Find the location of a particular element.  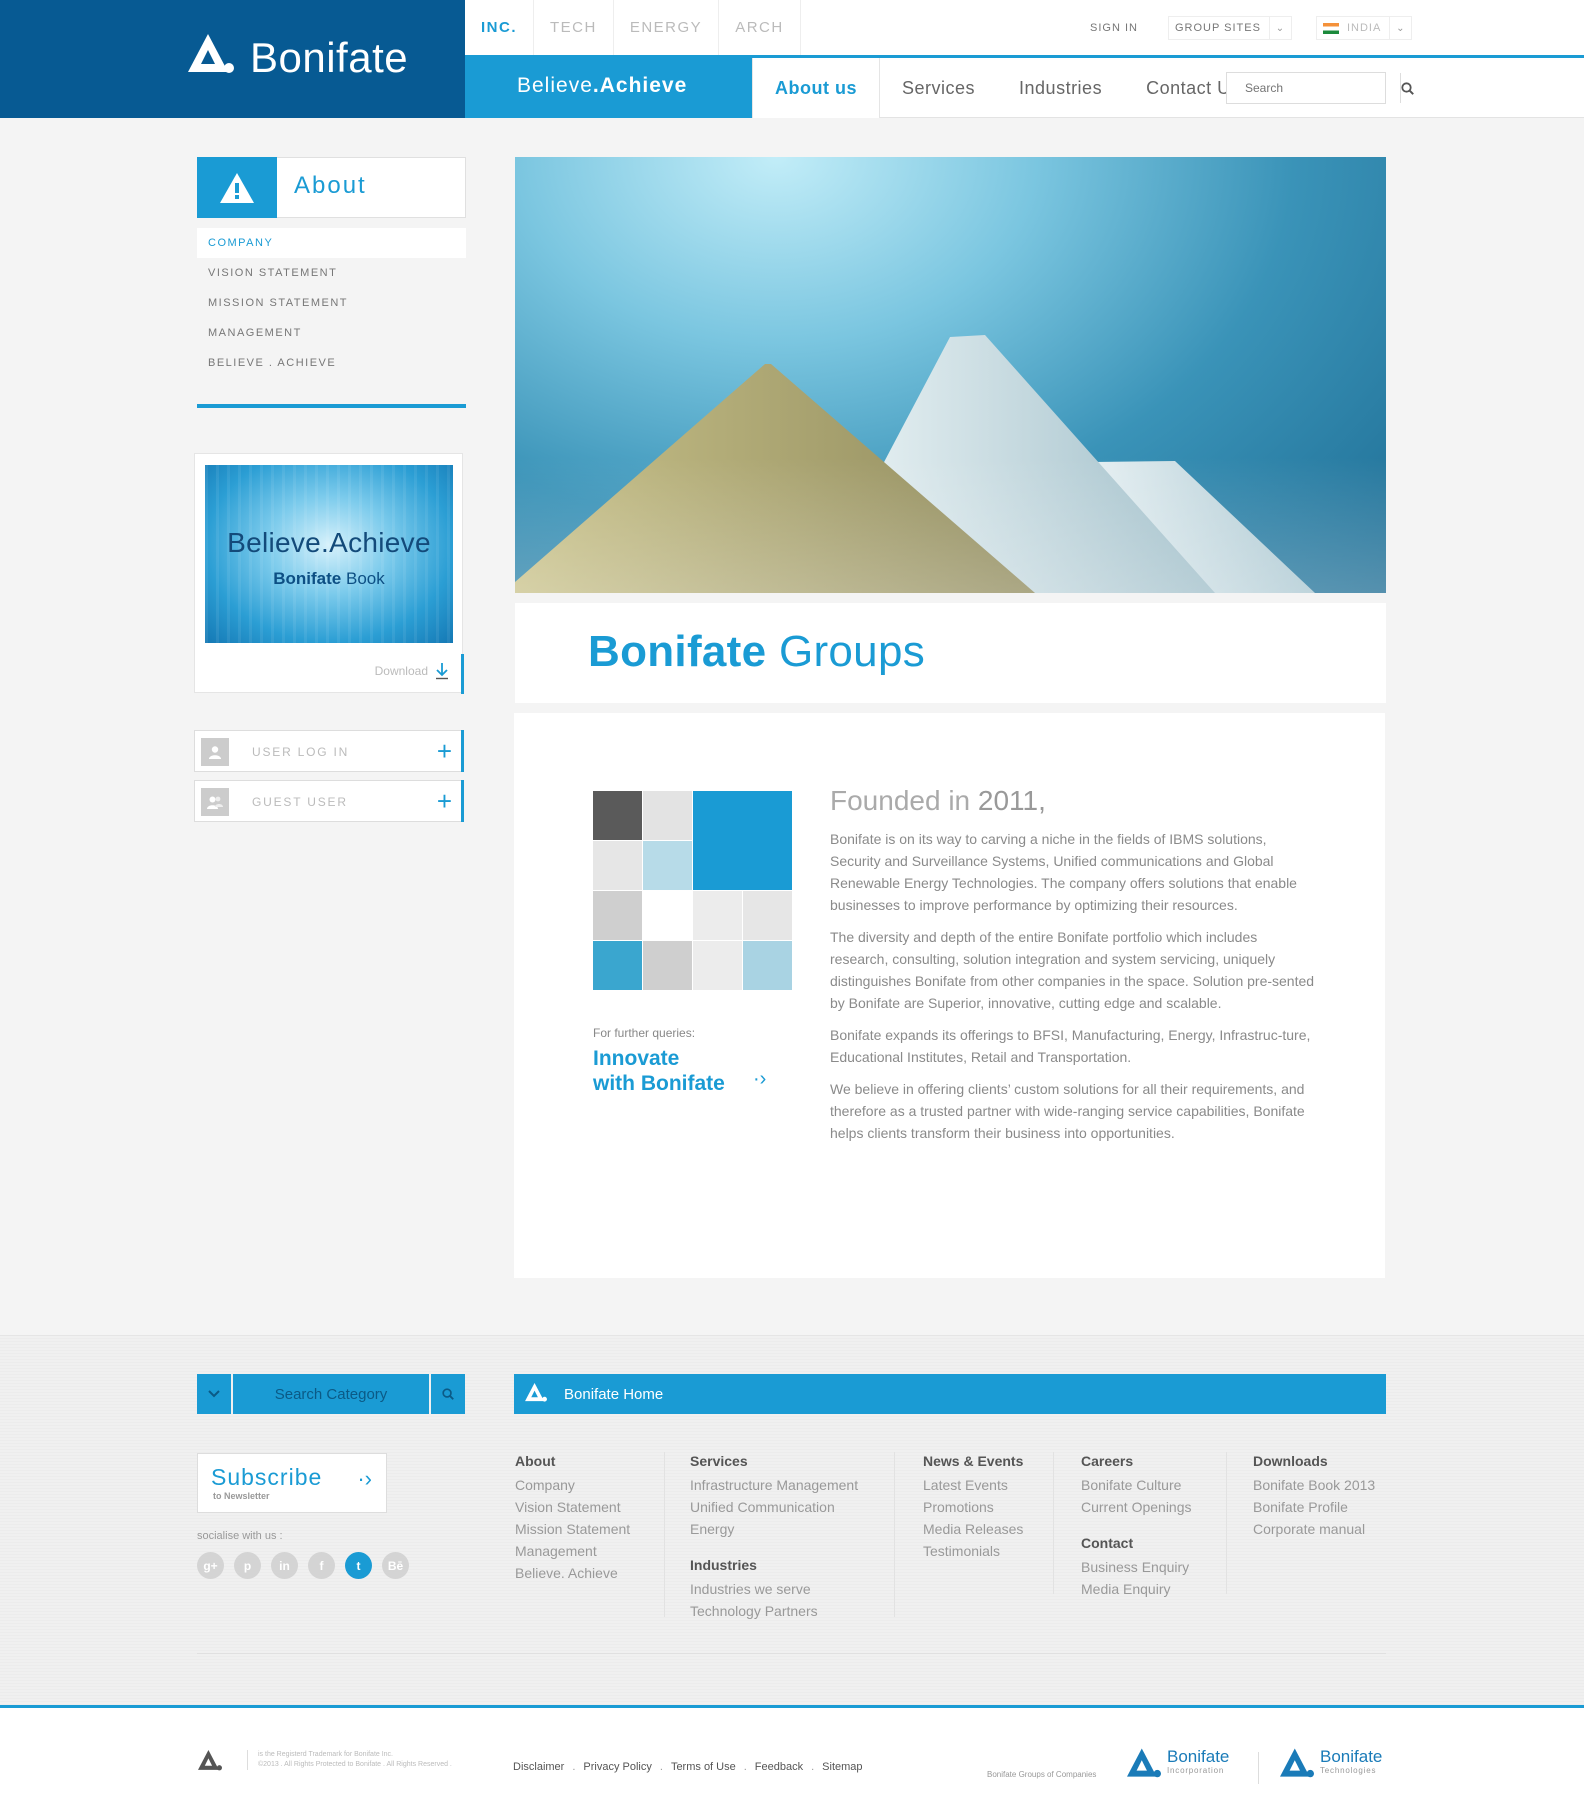

footer-link: Management is located at coordinates (572, 1551).